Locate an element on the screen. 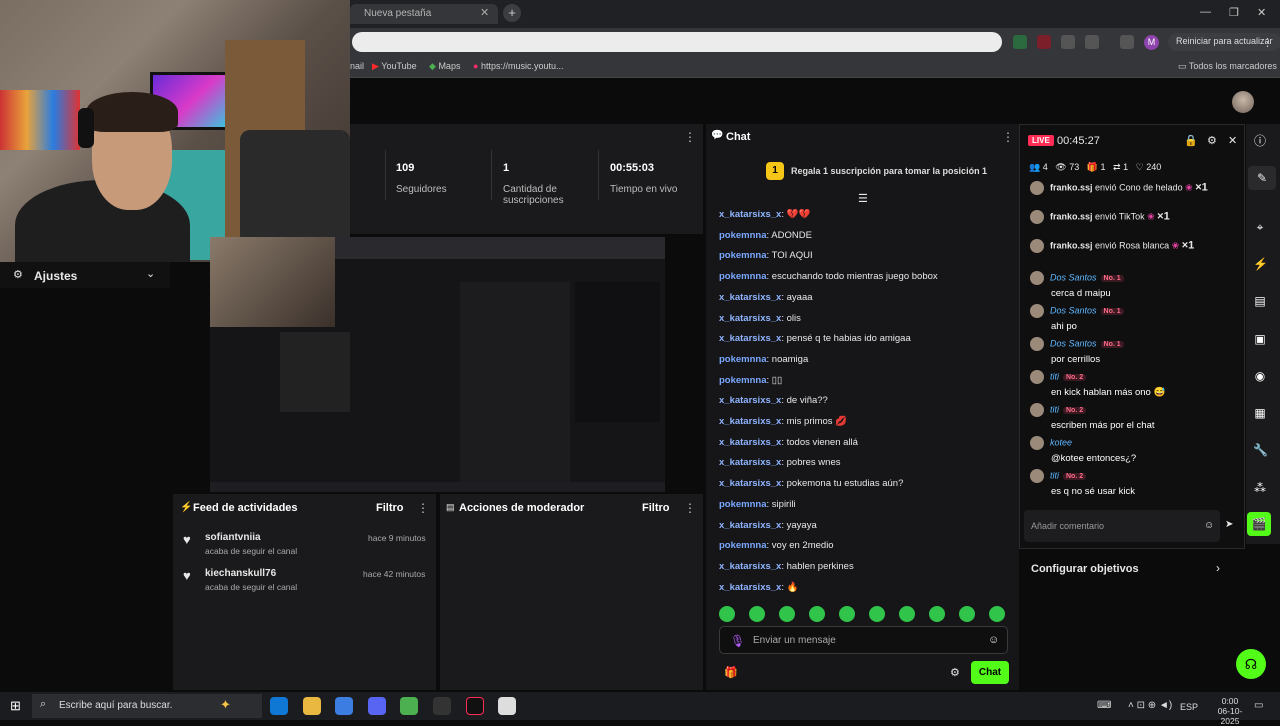 This screenshot has height=726, width=1280. language-indicator: ESP is located at coordinates (1189, 707).